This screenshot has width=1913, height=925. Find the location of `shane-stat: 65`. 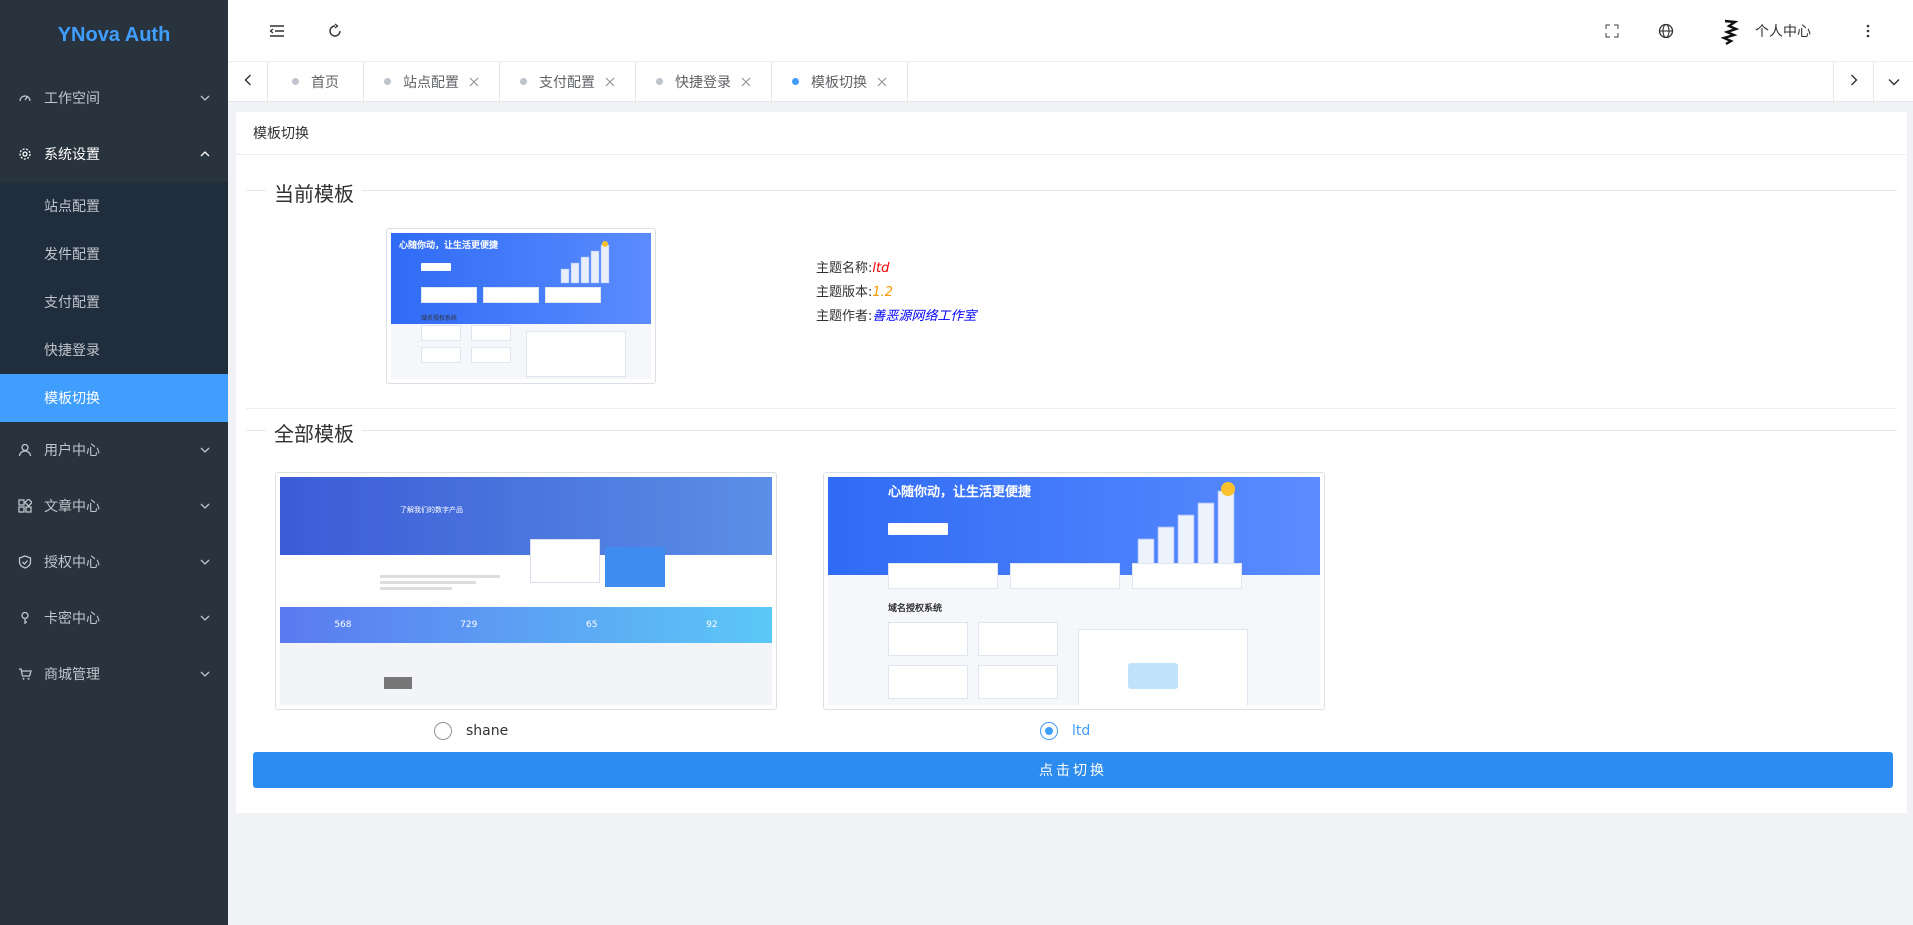

shane-stat: 65 is located at coordinates (592, 625).